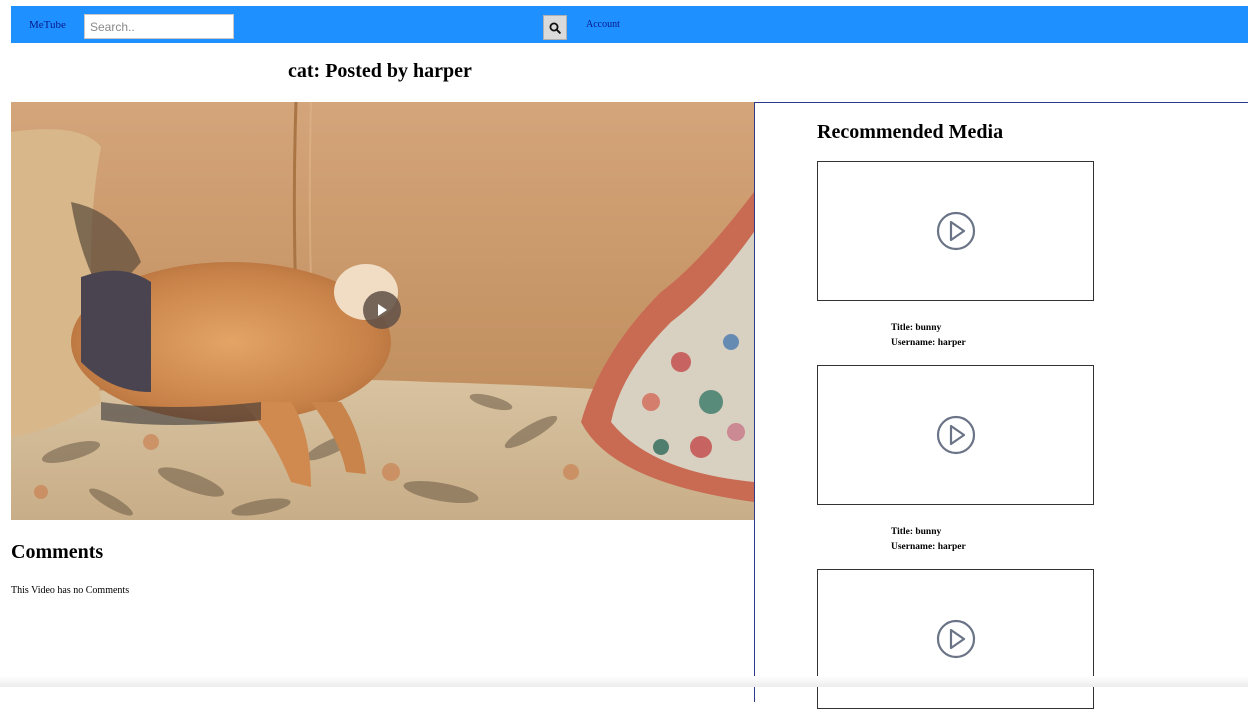 The height and width of the screenshot is (709, 1248). What do you see at coordinates (57, 552) in the screenshot?
I see `comments-heading: Comments` at bounding box center [57, 552].